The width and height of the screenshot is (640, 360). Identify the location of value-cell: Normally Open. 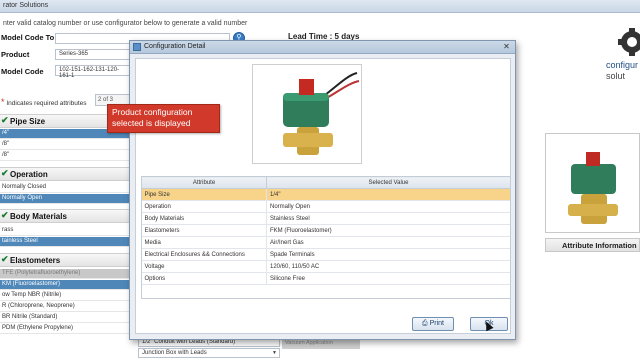
(388, 206).